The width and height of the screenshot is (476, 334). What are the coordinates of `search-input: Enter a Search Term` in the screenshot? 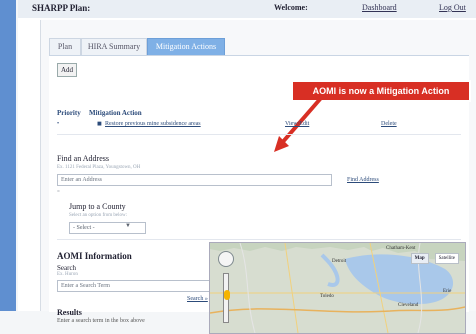 It's located at (134, 286).